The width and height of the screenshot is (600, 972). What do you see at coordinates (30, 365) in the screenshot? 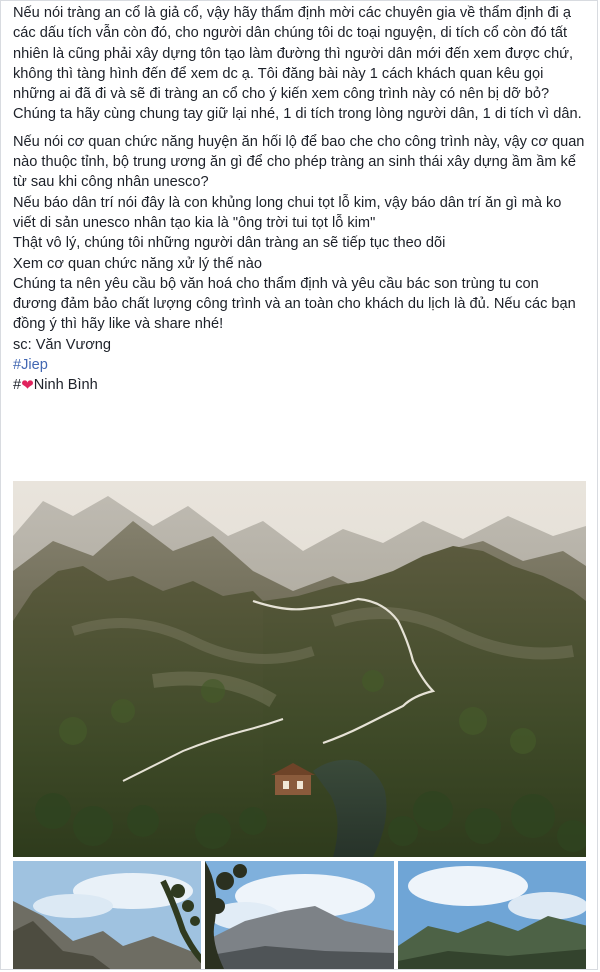
I see `hashtag-jiep-link: #Jiep` at bounding box center [30, 365].